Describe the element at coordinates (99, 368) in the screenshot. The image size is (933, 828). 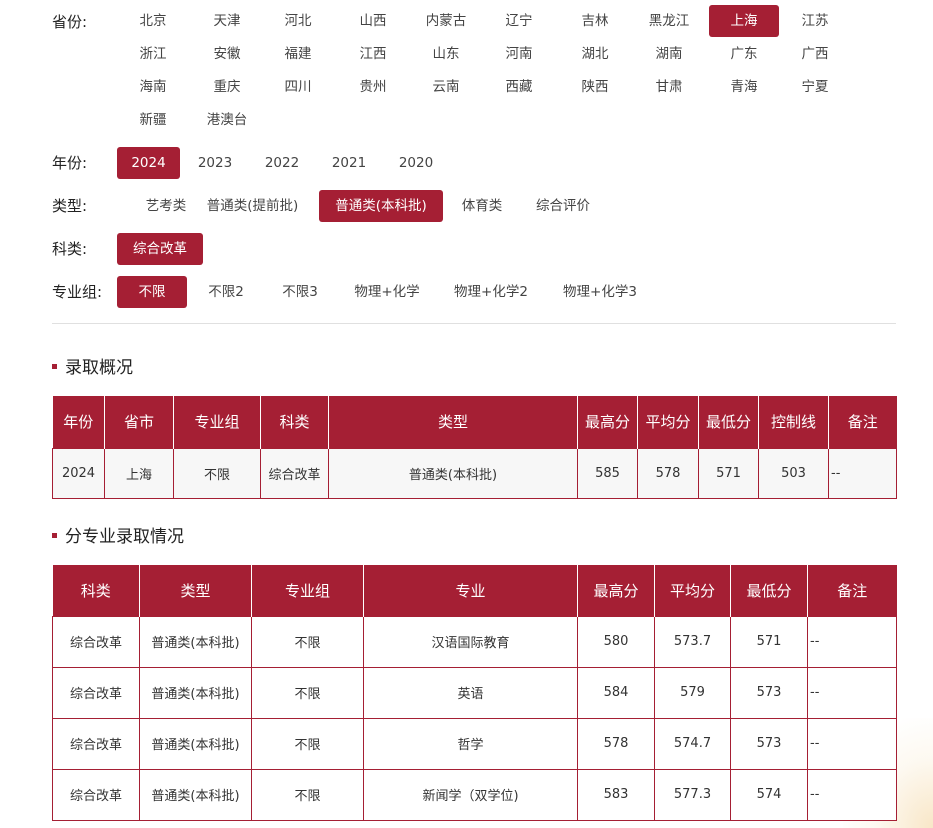
I see `overview-title-text: 录取概况` at that location.